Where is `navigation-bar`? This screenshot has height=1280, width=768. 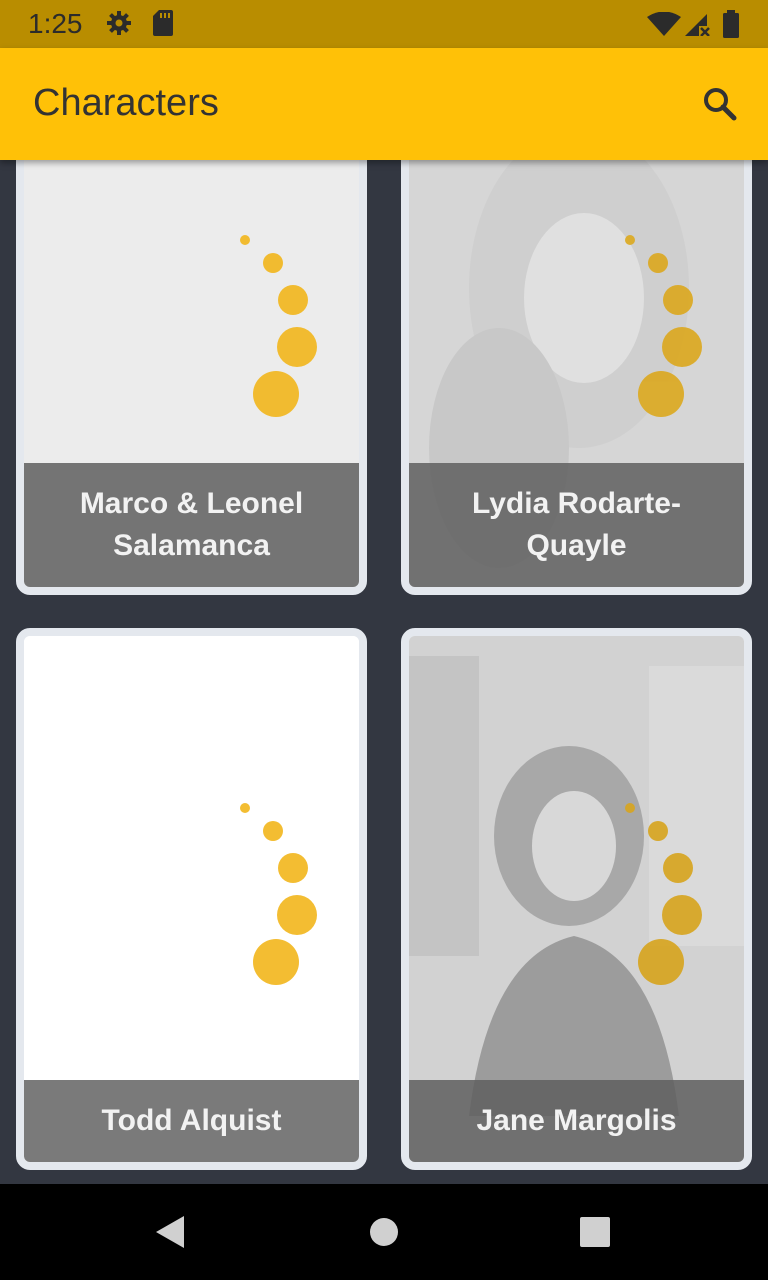 navigation-bar is located at coordinates (384, 1232).